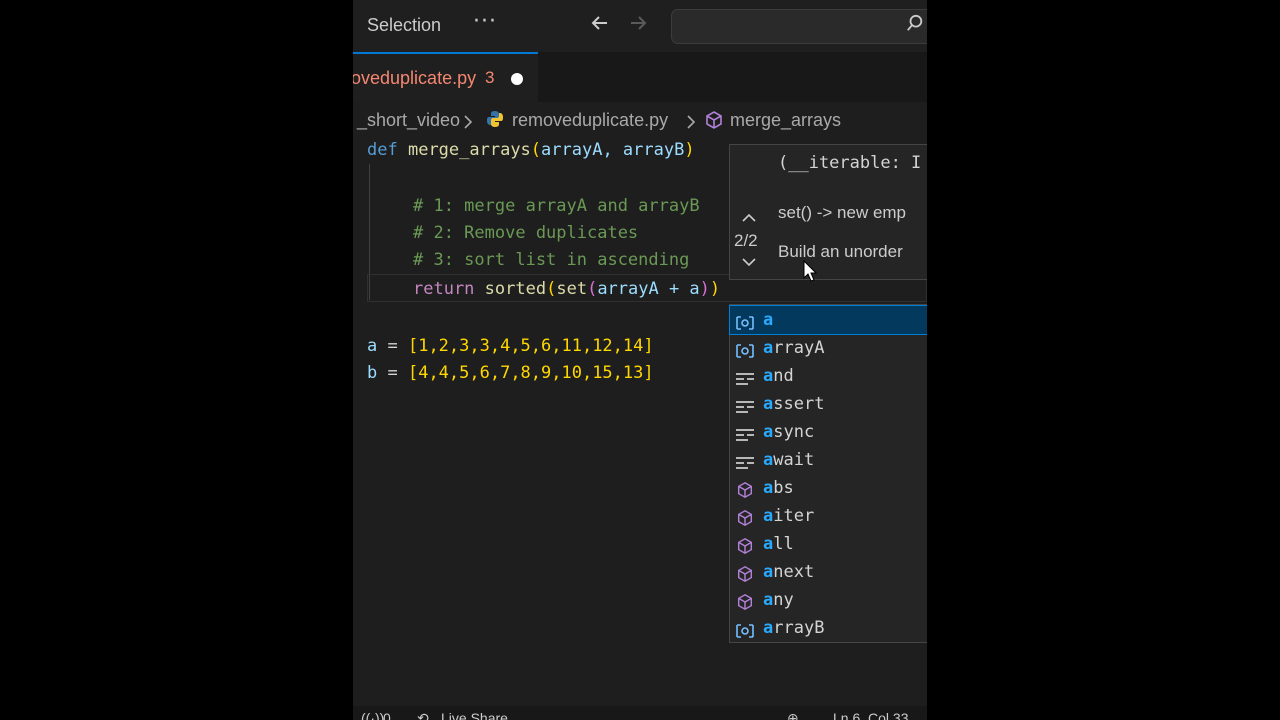 The height and width of the screenshot is (720, 1280). Describe the element at coordinates (789, 460) in the screenshot. I see `suggestion-label: await` at that location.